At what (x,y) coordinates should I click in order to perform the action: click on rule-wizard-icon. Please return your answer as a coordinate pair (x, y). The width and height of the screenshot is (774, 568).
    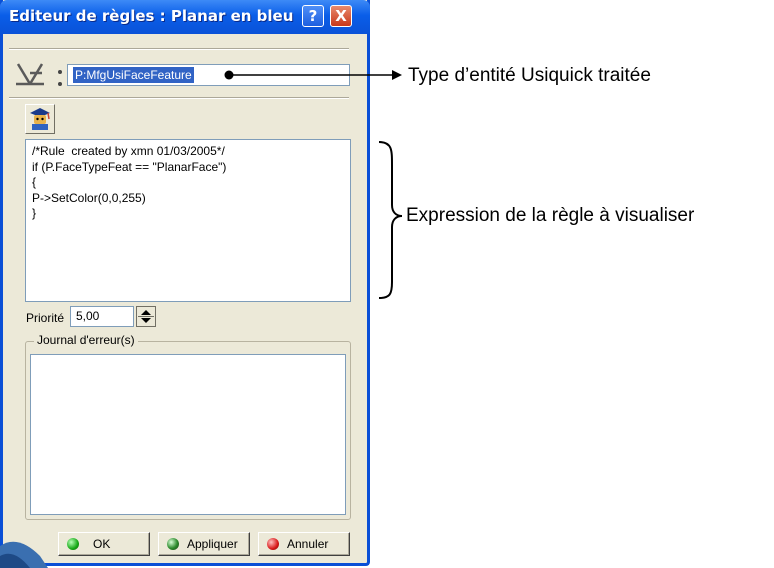
    Looking at the image, I should click on (40, 119).